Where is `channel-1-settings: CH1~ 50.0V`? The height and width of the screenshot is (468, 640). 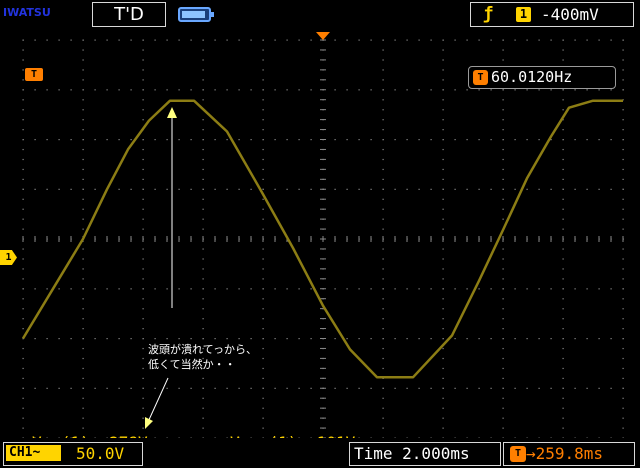
channel-1-settings: CH1~ 50.0V is located at coordinates (73, 454).